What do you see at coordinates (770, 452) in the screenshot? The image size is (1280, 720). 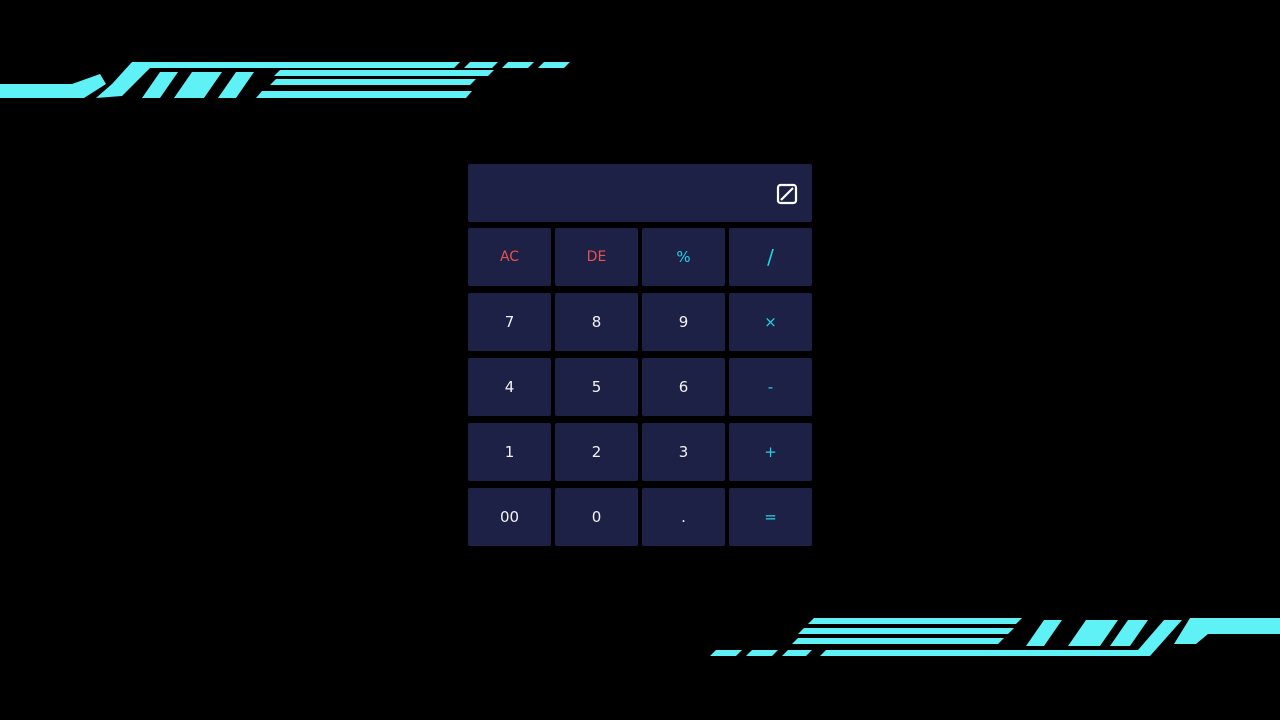 I see `plus-button: +` at bounding box center [770, 452].